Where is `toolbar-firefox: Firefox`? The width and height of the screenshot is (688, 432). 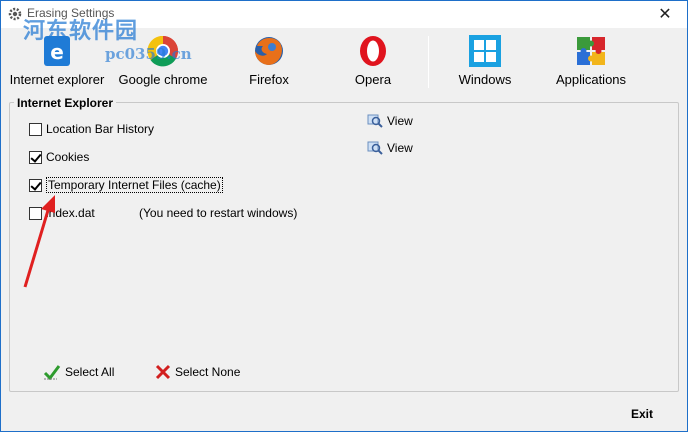
toolbar-firefox: Firefox is located at coordinates (269, 60).